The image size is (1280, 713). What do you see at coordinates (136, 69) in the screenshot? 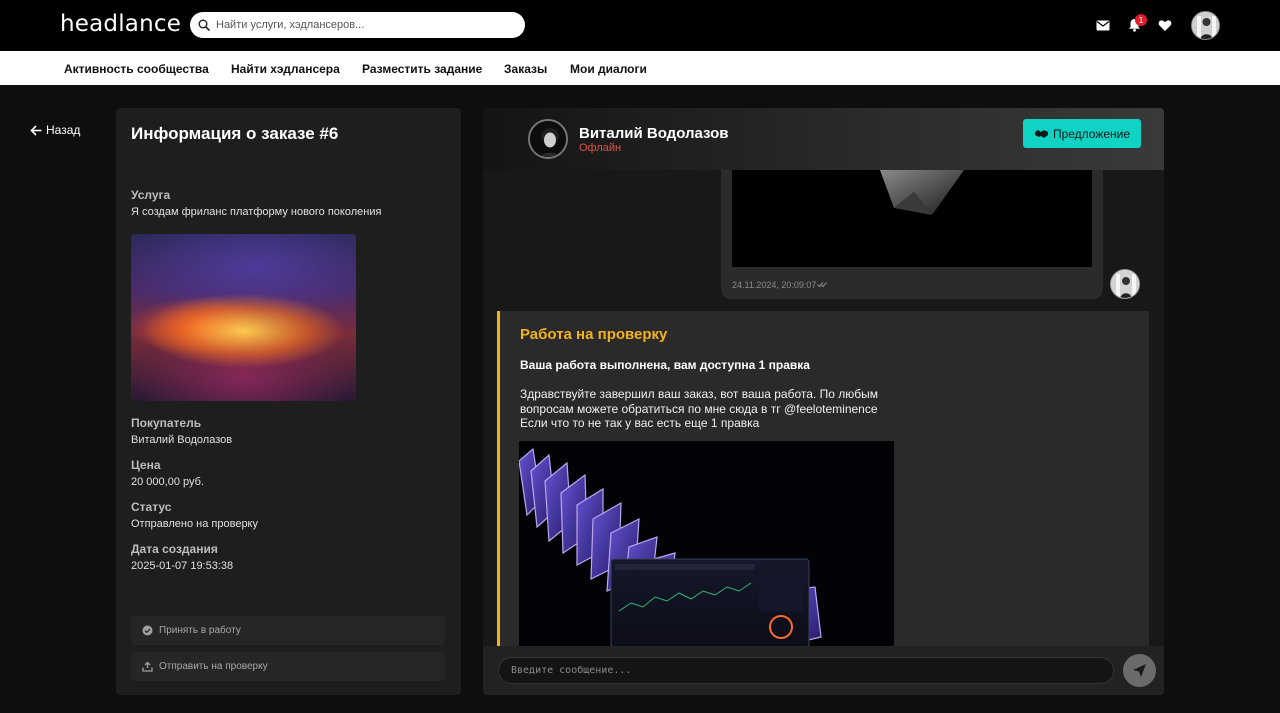
I see `nav-community-activity: Активность сообщества` at bounding box center [136, 69].